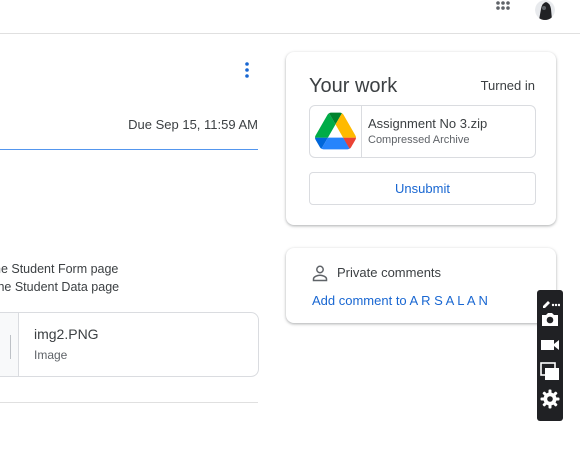 The image size is (580, 449). What do you see at coordinates (550, 399) in the screenshot?
I see `settings-gear-icon` at bounding box center [550, 399].